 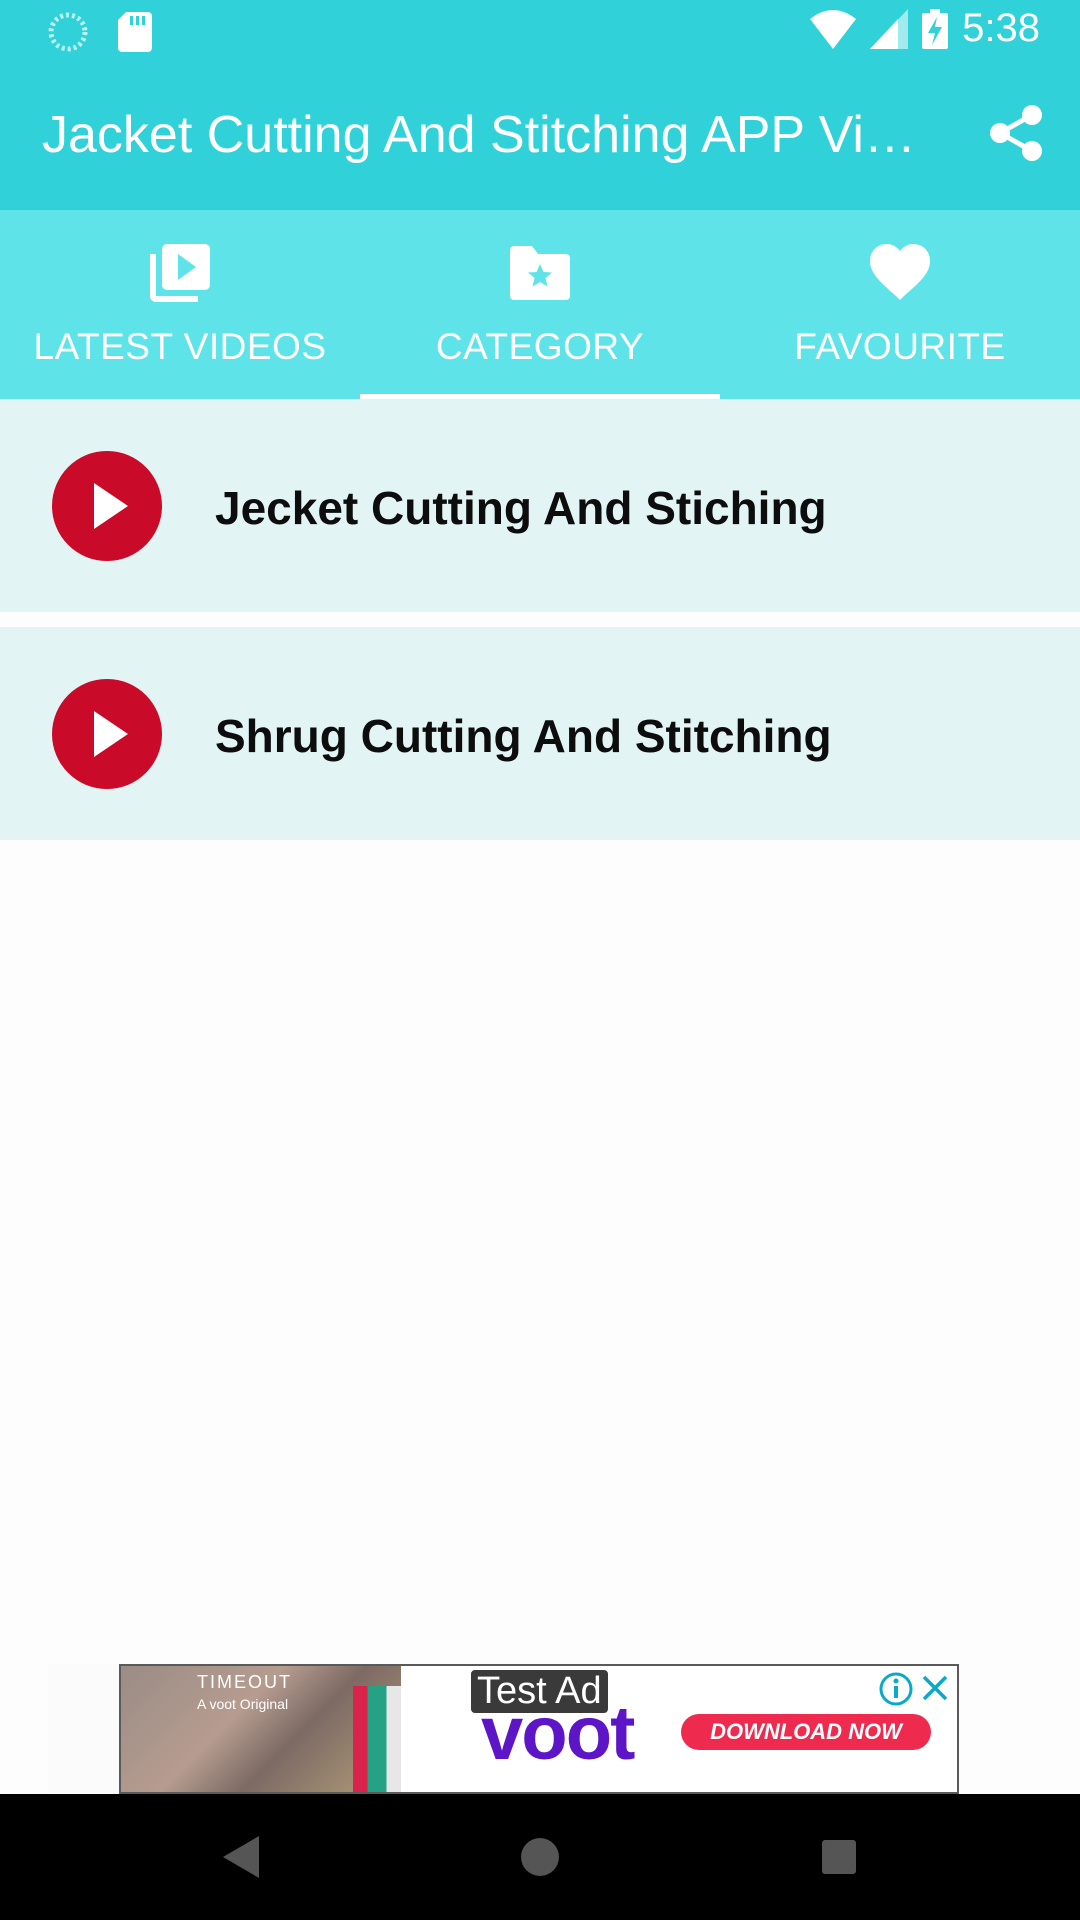 I want to click on tab-bar: LATEST VIDEOS CATEGORY FAVOURITE, so click(x=540, y=304).